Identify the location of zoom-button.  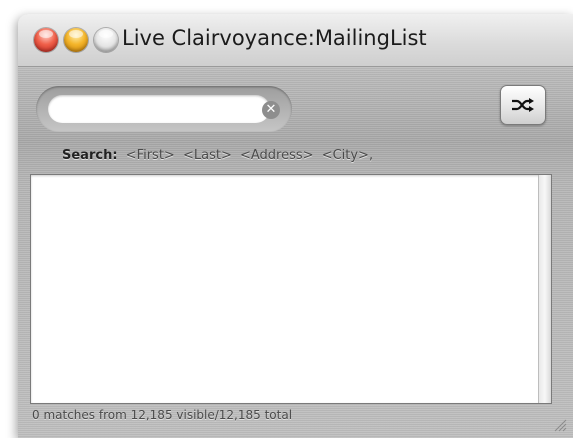
(106, 40).